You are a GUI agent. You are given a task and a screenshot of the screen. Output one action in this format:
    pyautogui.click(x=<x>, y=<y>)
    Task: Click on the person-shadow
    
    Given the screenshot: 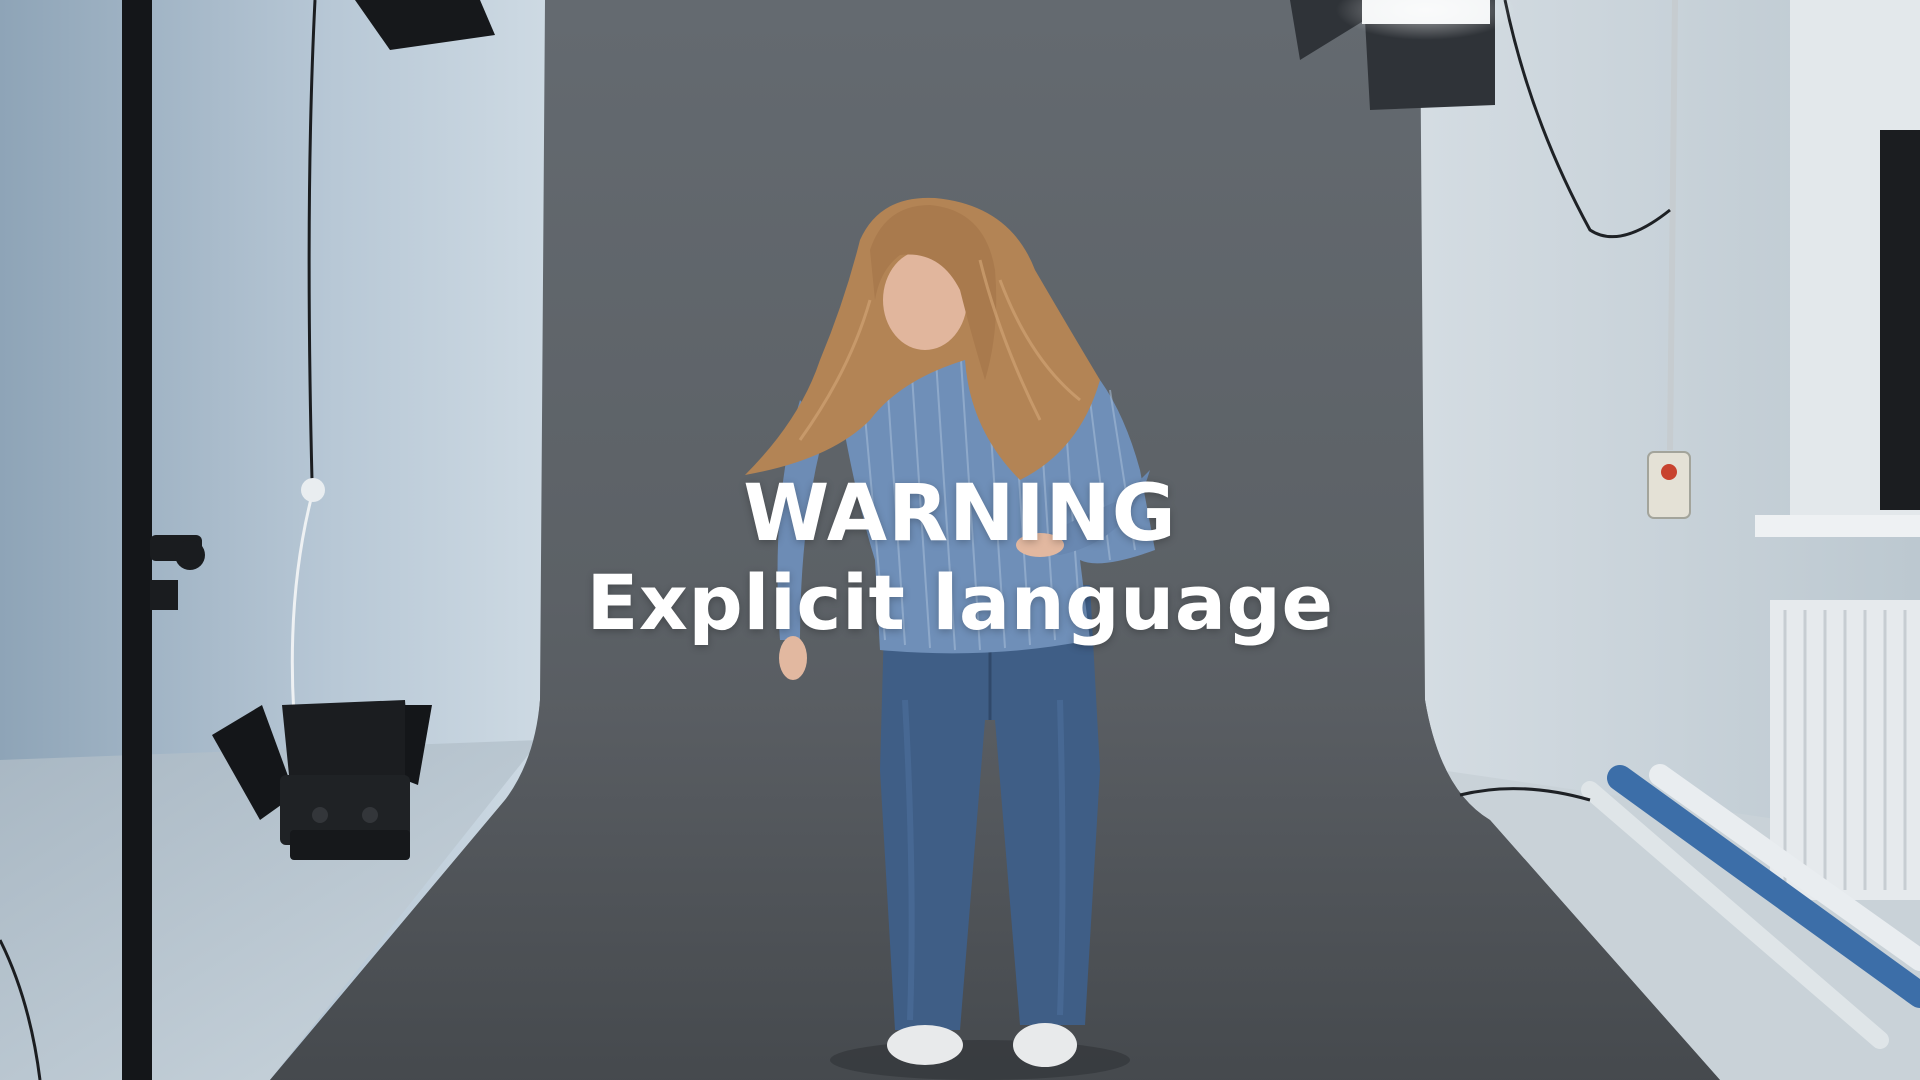 What is the action you would take?
    pyautogui.click(x=980, y=1060)
    